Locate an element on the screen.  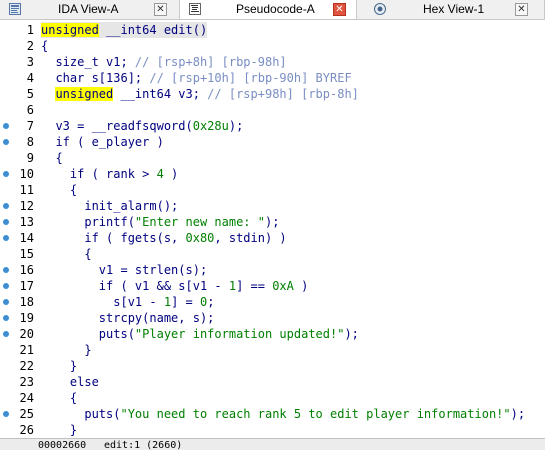
code-text: s[v1 - 1] = 0; is located at coordinates (127, 302).